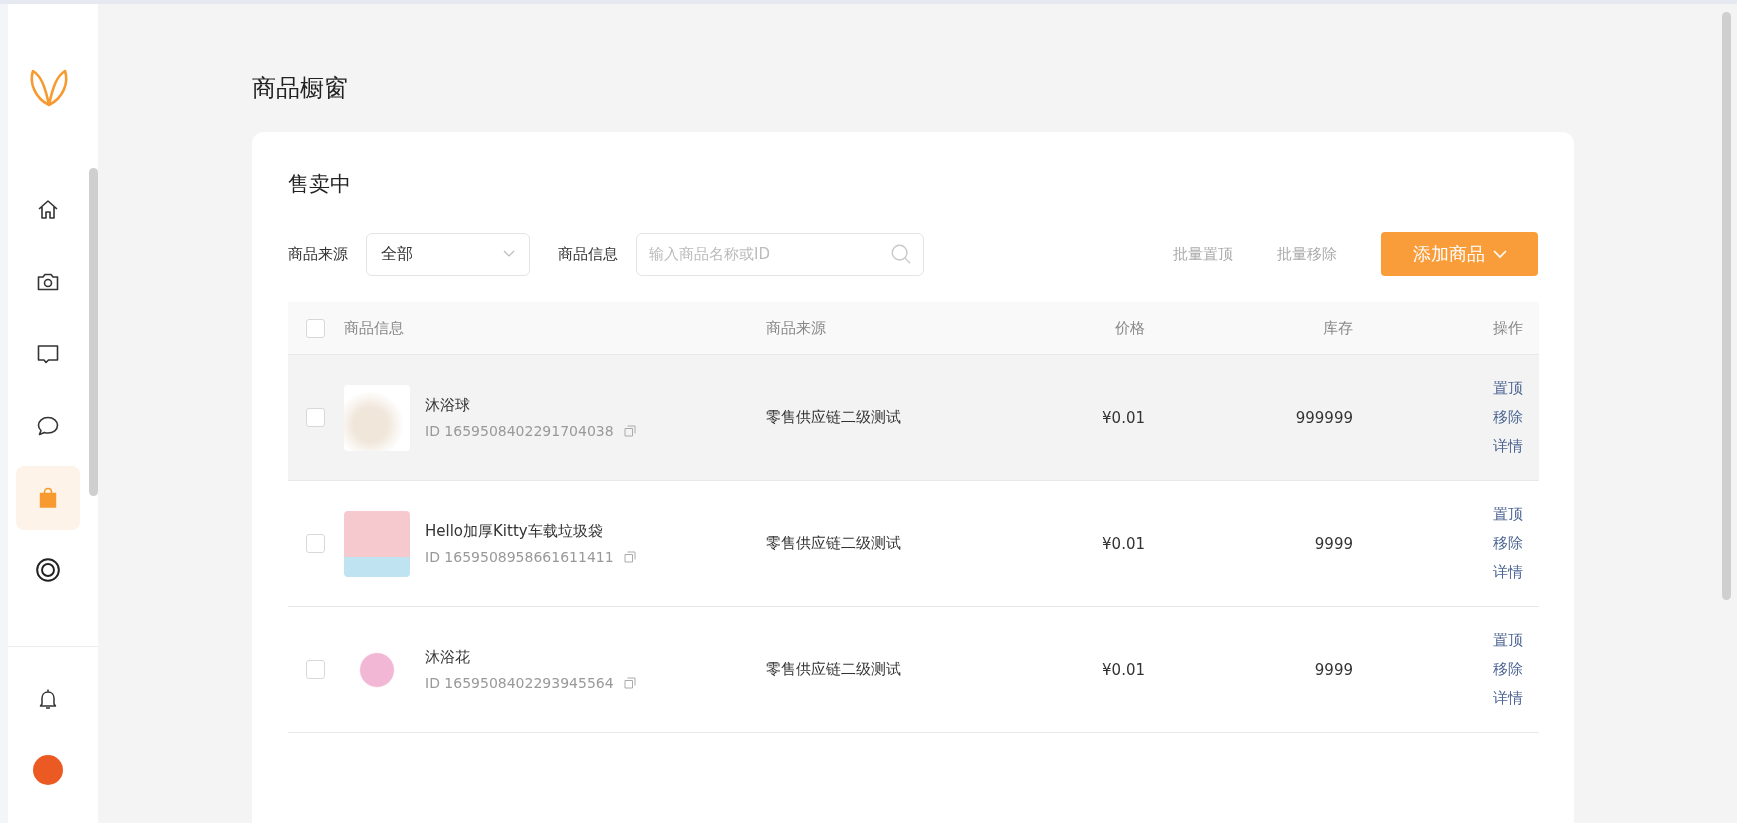  Describe the element at coordinates (588, 254) in the screenshot. I see `filter-label: 商品信息` at that location.